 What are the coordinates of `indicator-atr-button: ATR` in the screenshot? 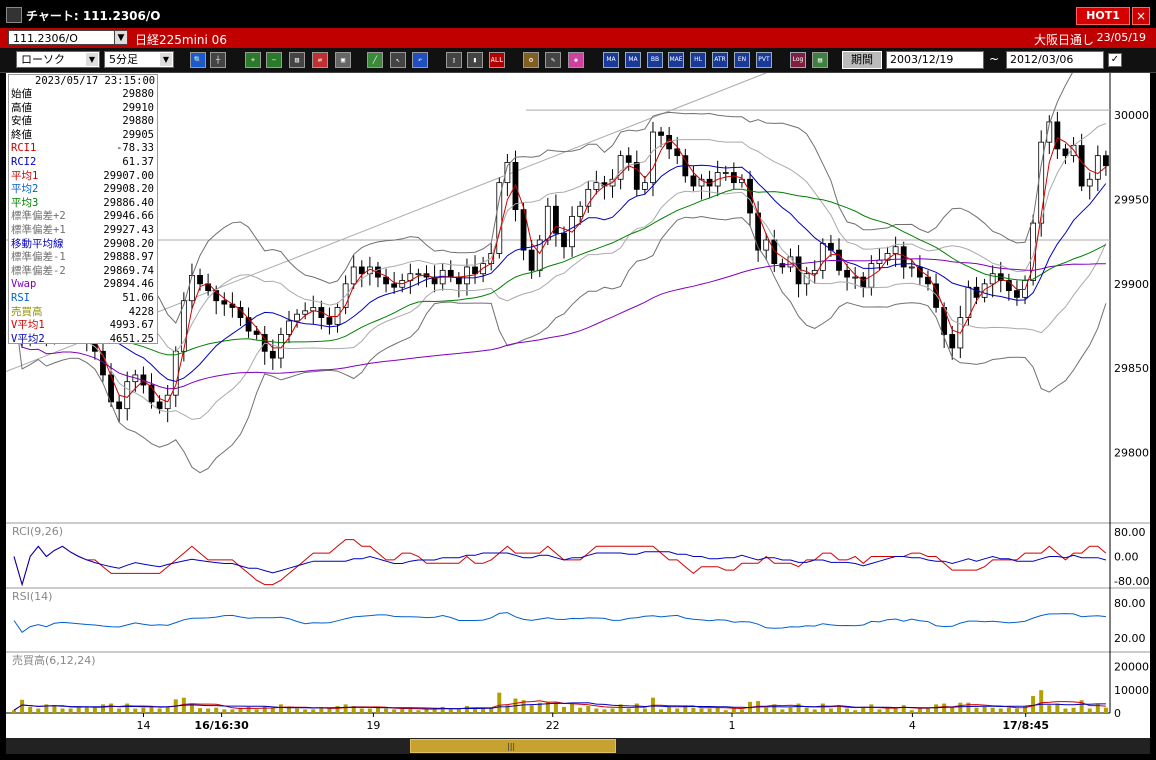 It's located at (720, 60).